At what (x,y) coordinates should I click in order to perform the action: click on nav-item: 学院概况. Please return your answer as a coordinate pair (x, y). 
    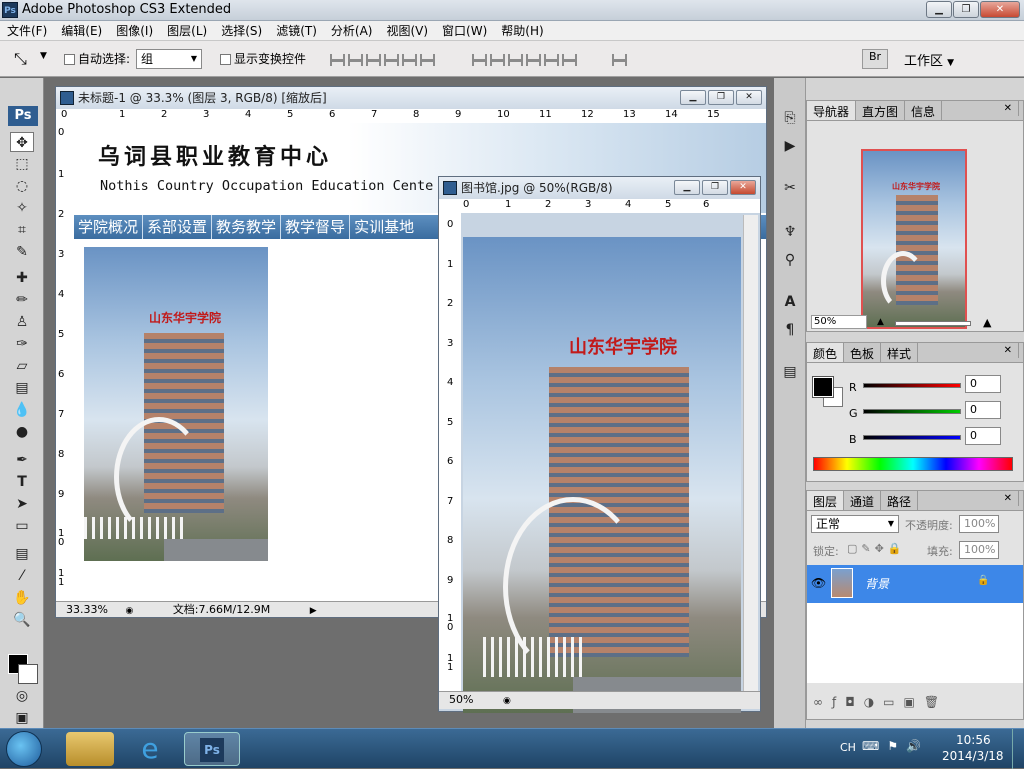
    Looking at the image, I should click on (109, 227).